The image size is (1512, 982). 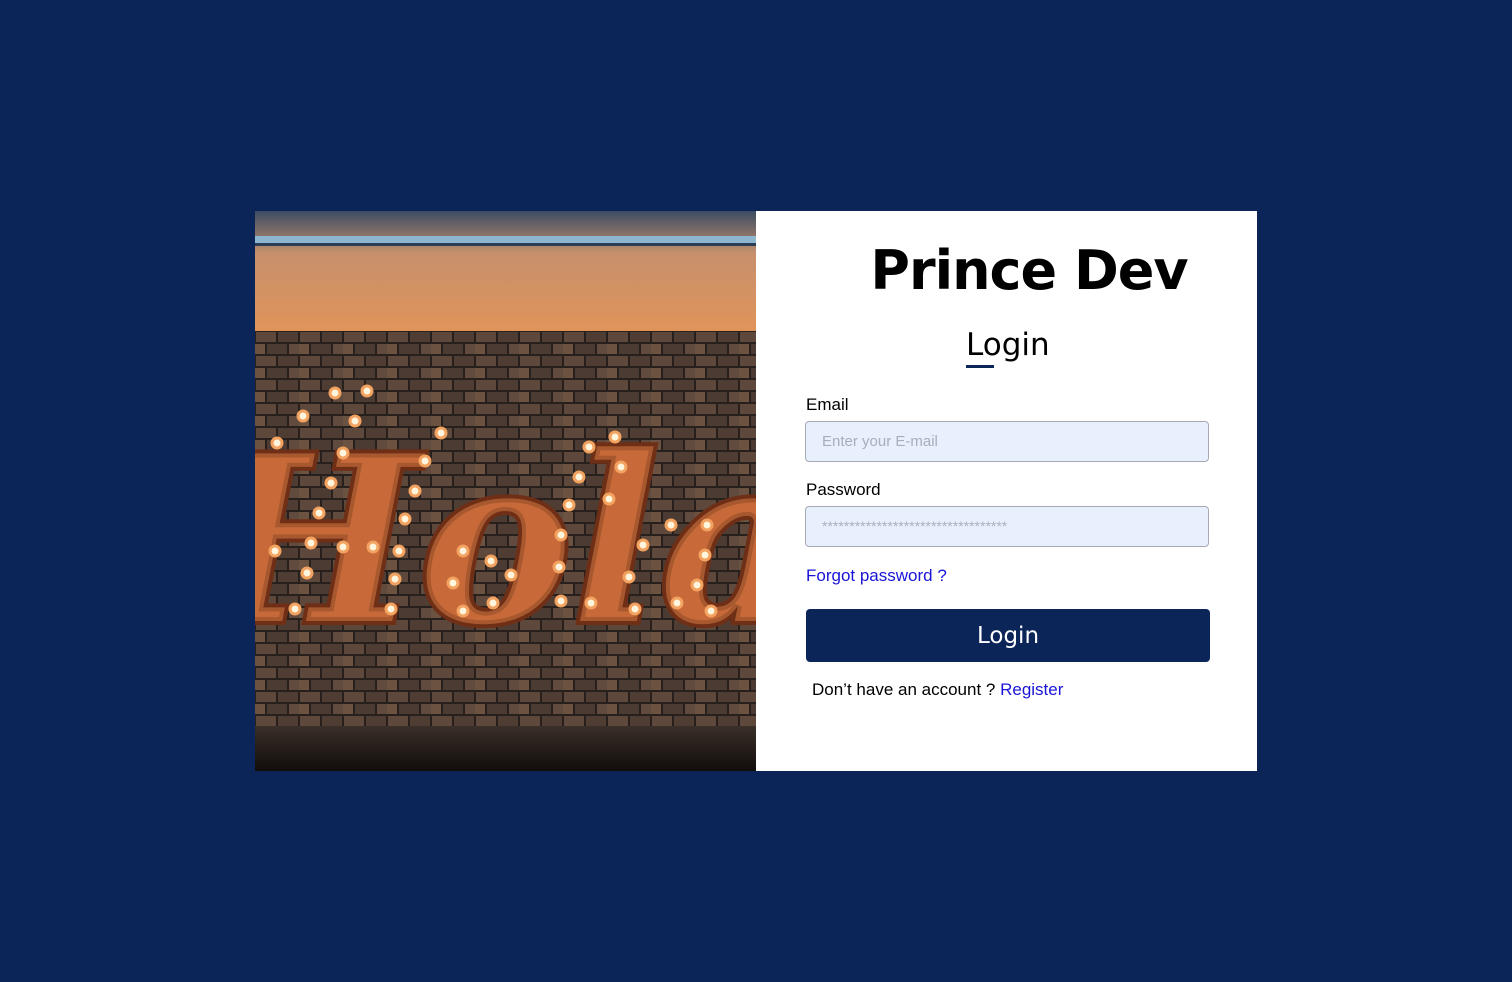 What do you see at coordinates (1008, 345) in the screenshot?
I see `login-heading: Login` at bounding box center [1008, 345].